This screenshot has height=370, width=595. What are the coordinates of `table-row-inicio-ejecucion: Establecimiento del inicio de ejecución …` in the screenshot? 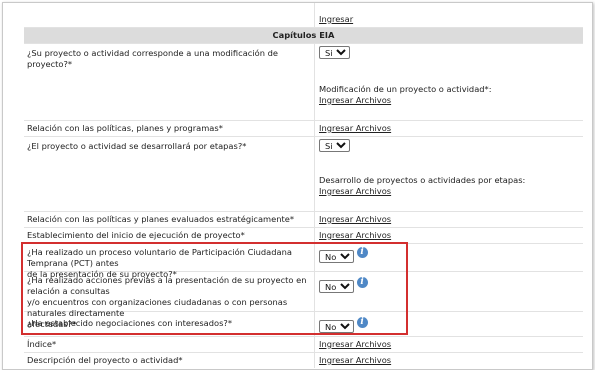 It's located at (303, 236).